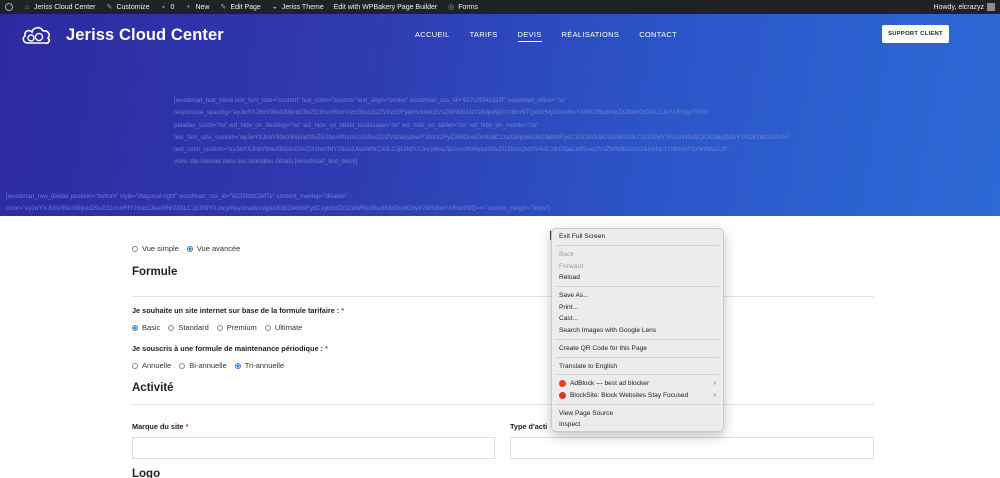  What do you see at coordinates (637, 255) in the screenshot?
I see `menu-item-back: Back` at bounding box center [637, 255].